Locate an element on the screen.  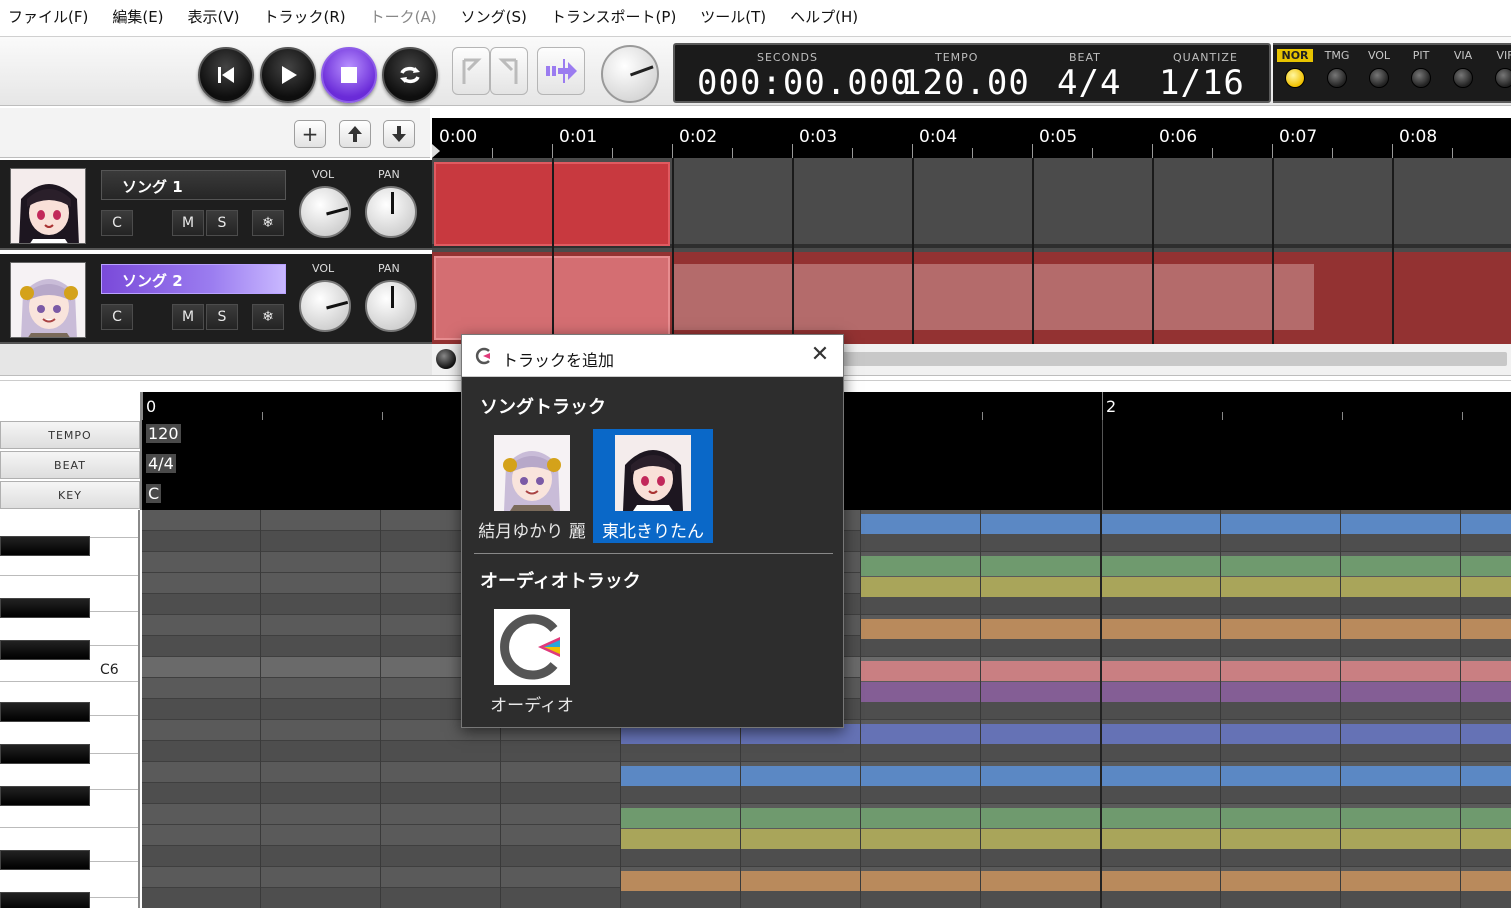
piano-keyboard: C6 is located at coordinates (70, 709).